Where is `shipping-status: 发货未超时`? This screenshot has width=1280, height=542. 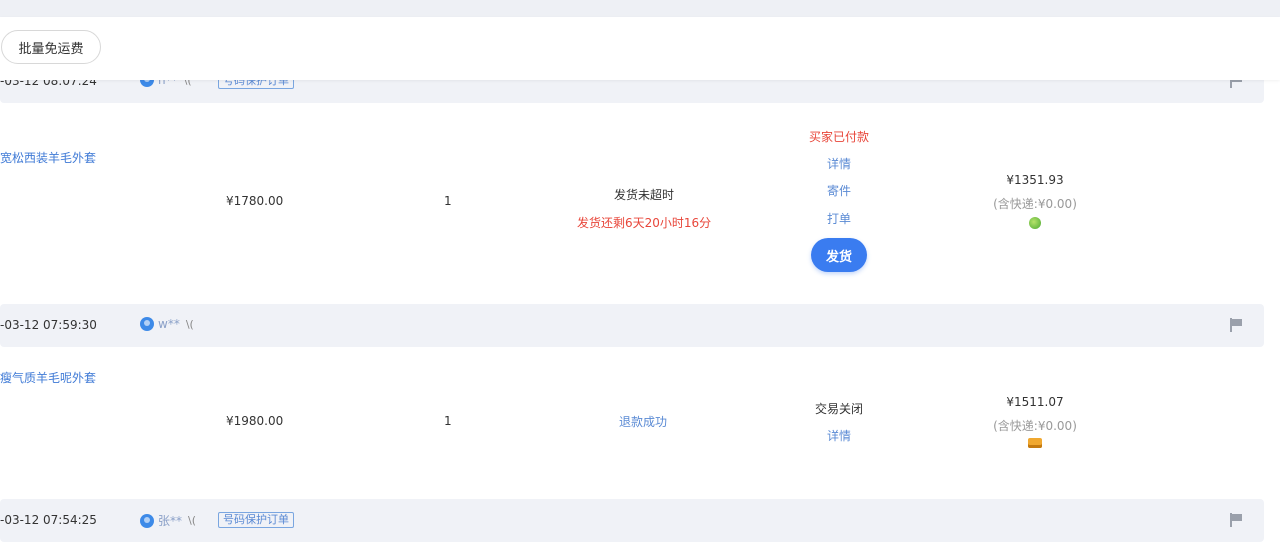 shipping-status: 发货未超时 is located at coordinates (644, 195).